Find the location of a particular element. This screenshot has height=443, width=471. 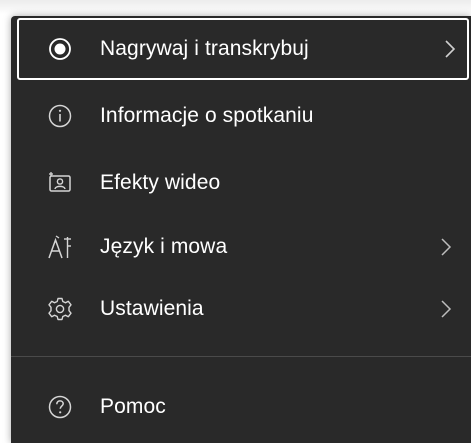

menu-item-label: Informacje o spotkaniu is located at coordinates (207, 115).